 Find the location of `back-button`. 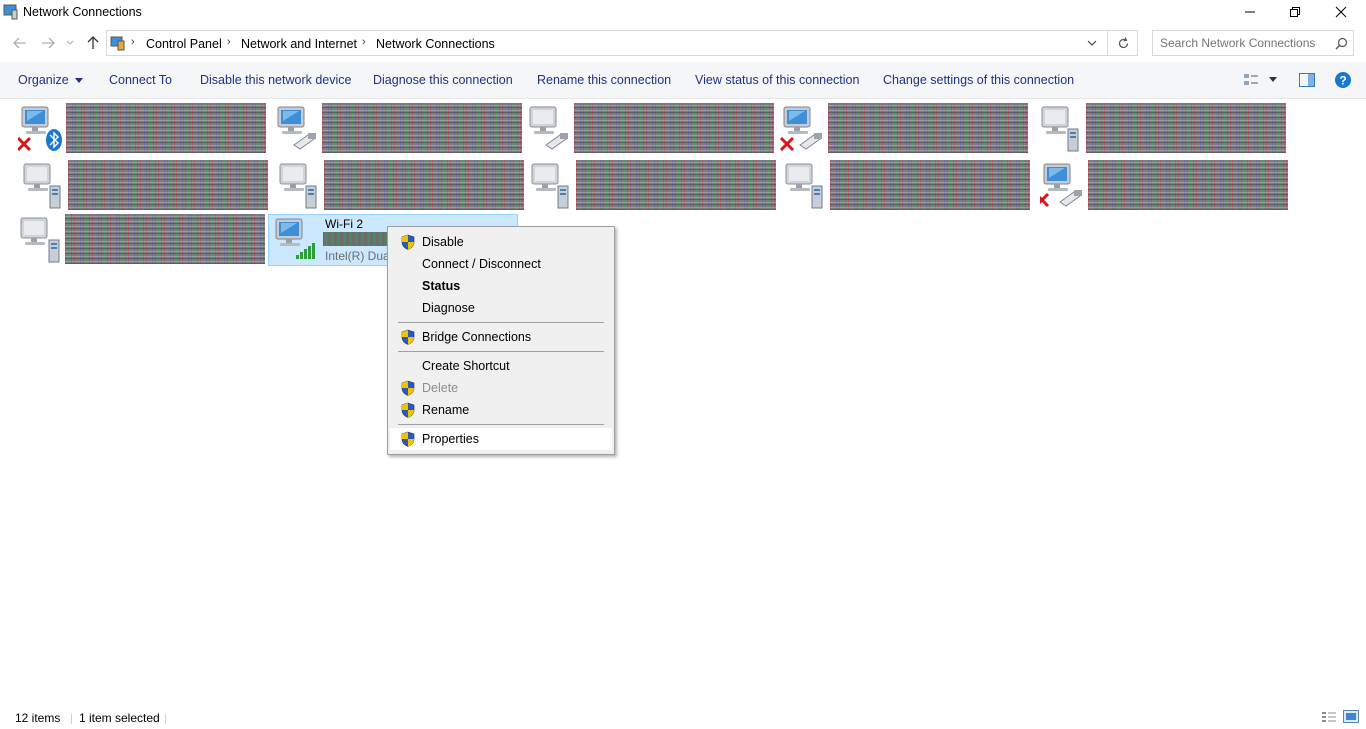

back-button is located at coordinates (20, 43).